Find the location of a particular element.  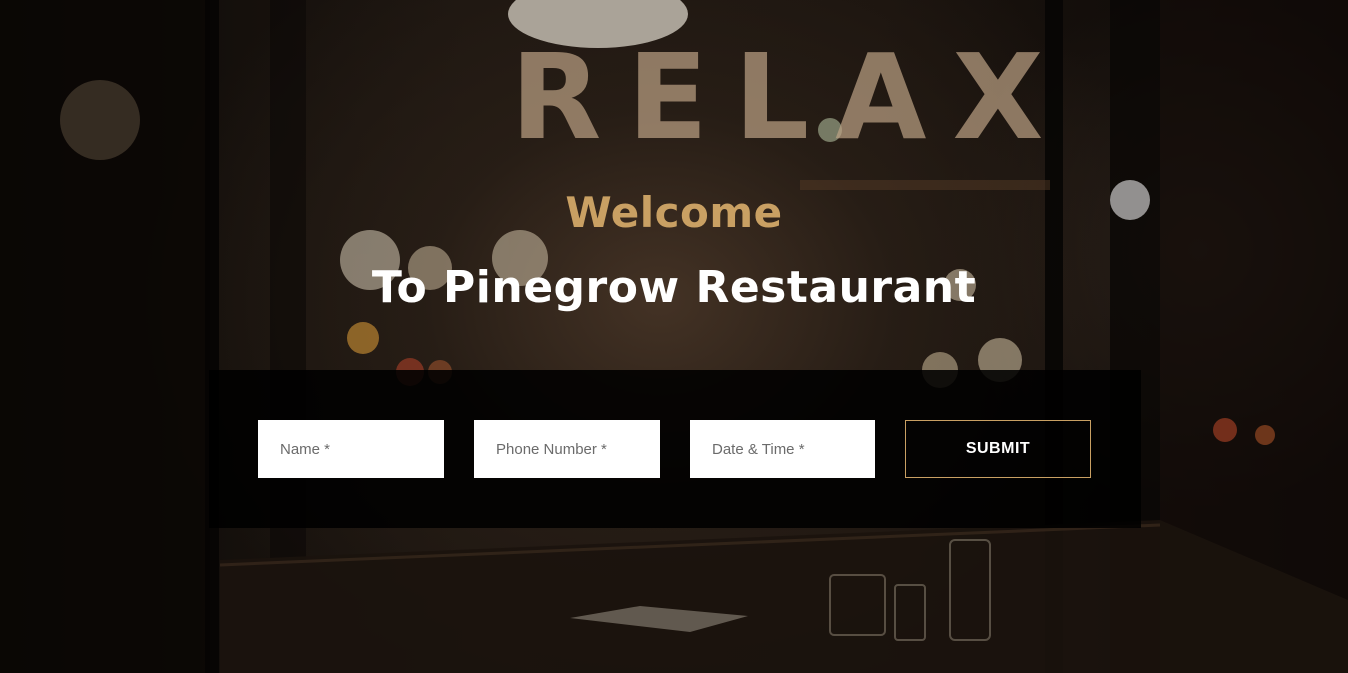

welcome-heading: Welcome is located at coordinates (674, 212).